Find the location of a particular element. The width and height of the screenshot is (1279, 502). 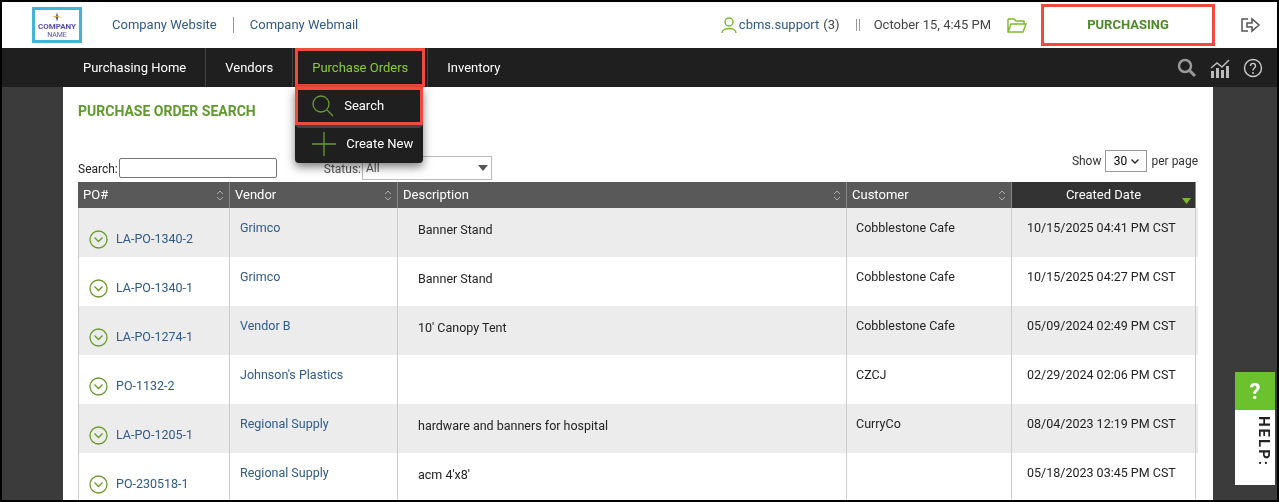

po-link: PO-1132-2 is located at coordinates (145, 386).